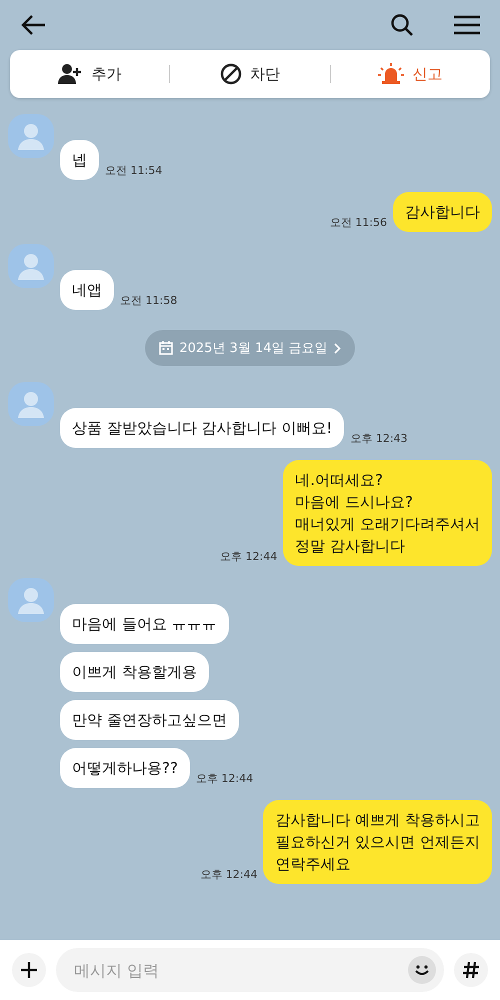  Describe the element at coordinates (442, 212) in the screenshot. I see `message-bubble: 감사합니다` at that location.